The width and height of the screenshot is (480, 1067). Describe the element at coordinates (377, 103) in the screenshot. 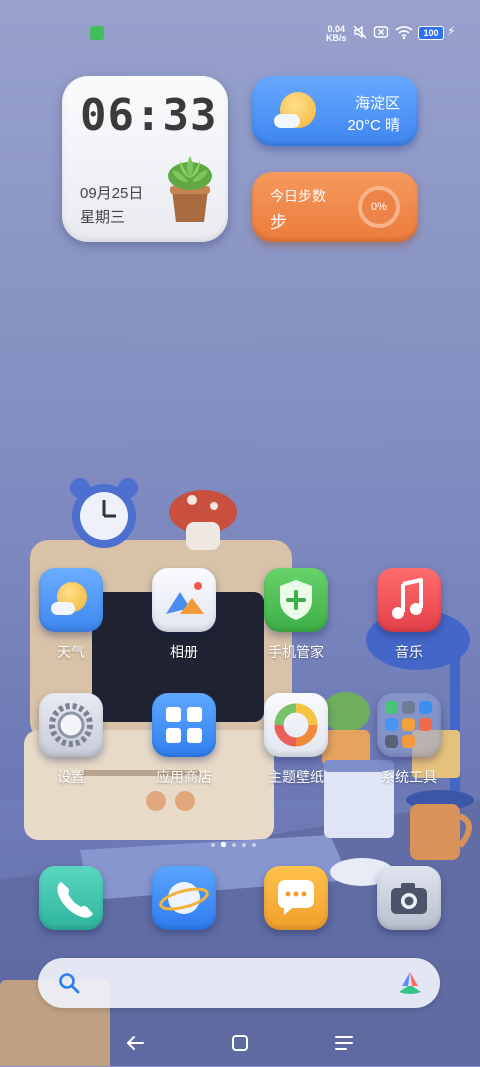

I see `weather-location: 海淀区` at that location.